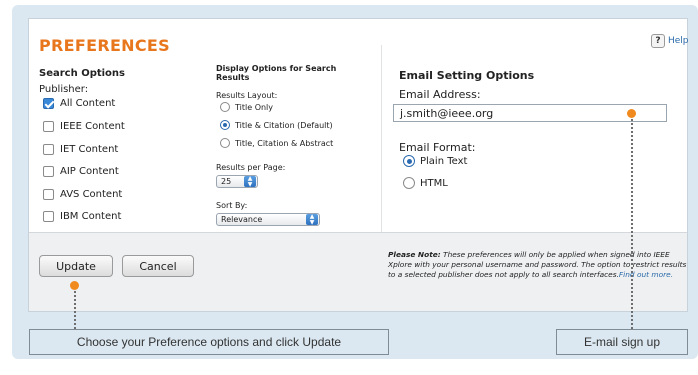 This screenshot has width=698, height=375. What do you see at coordinates (89, 171) in the screenshot?
I see `checkbox-label: AIP Content` at bounding box center [89, 171].